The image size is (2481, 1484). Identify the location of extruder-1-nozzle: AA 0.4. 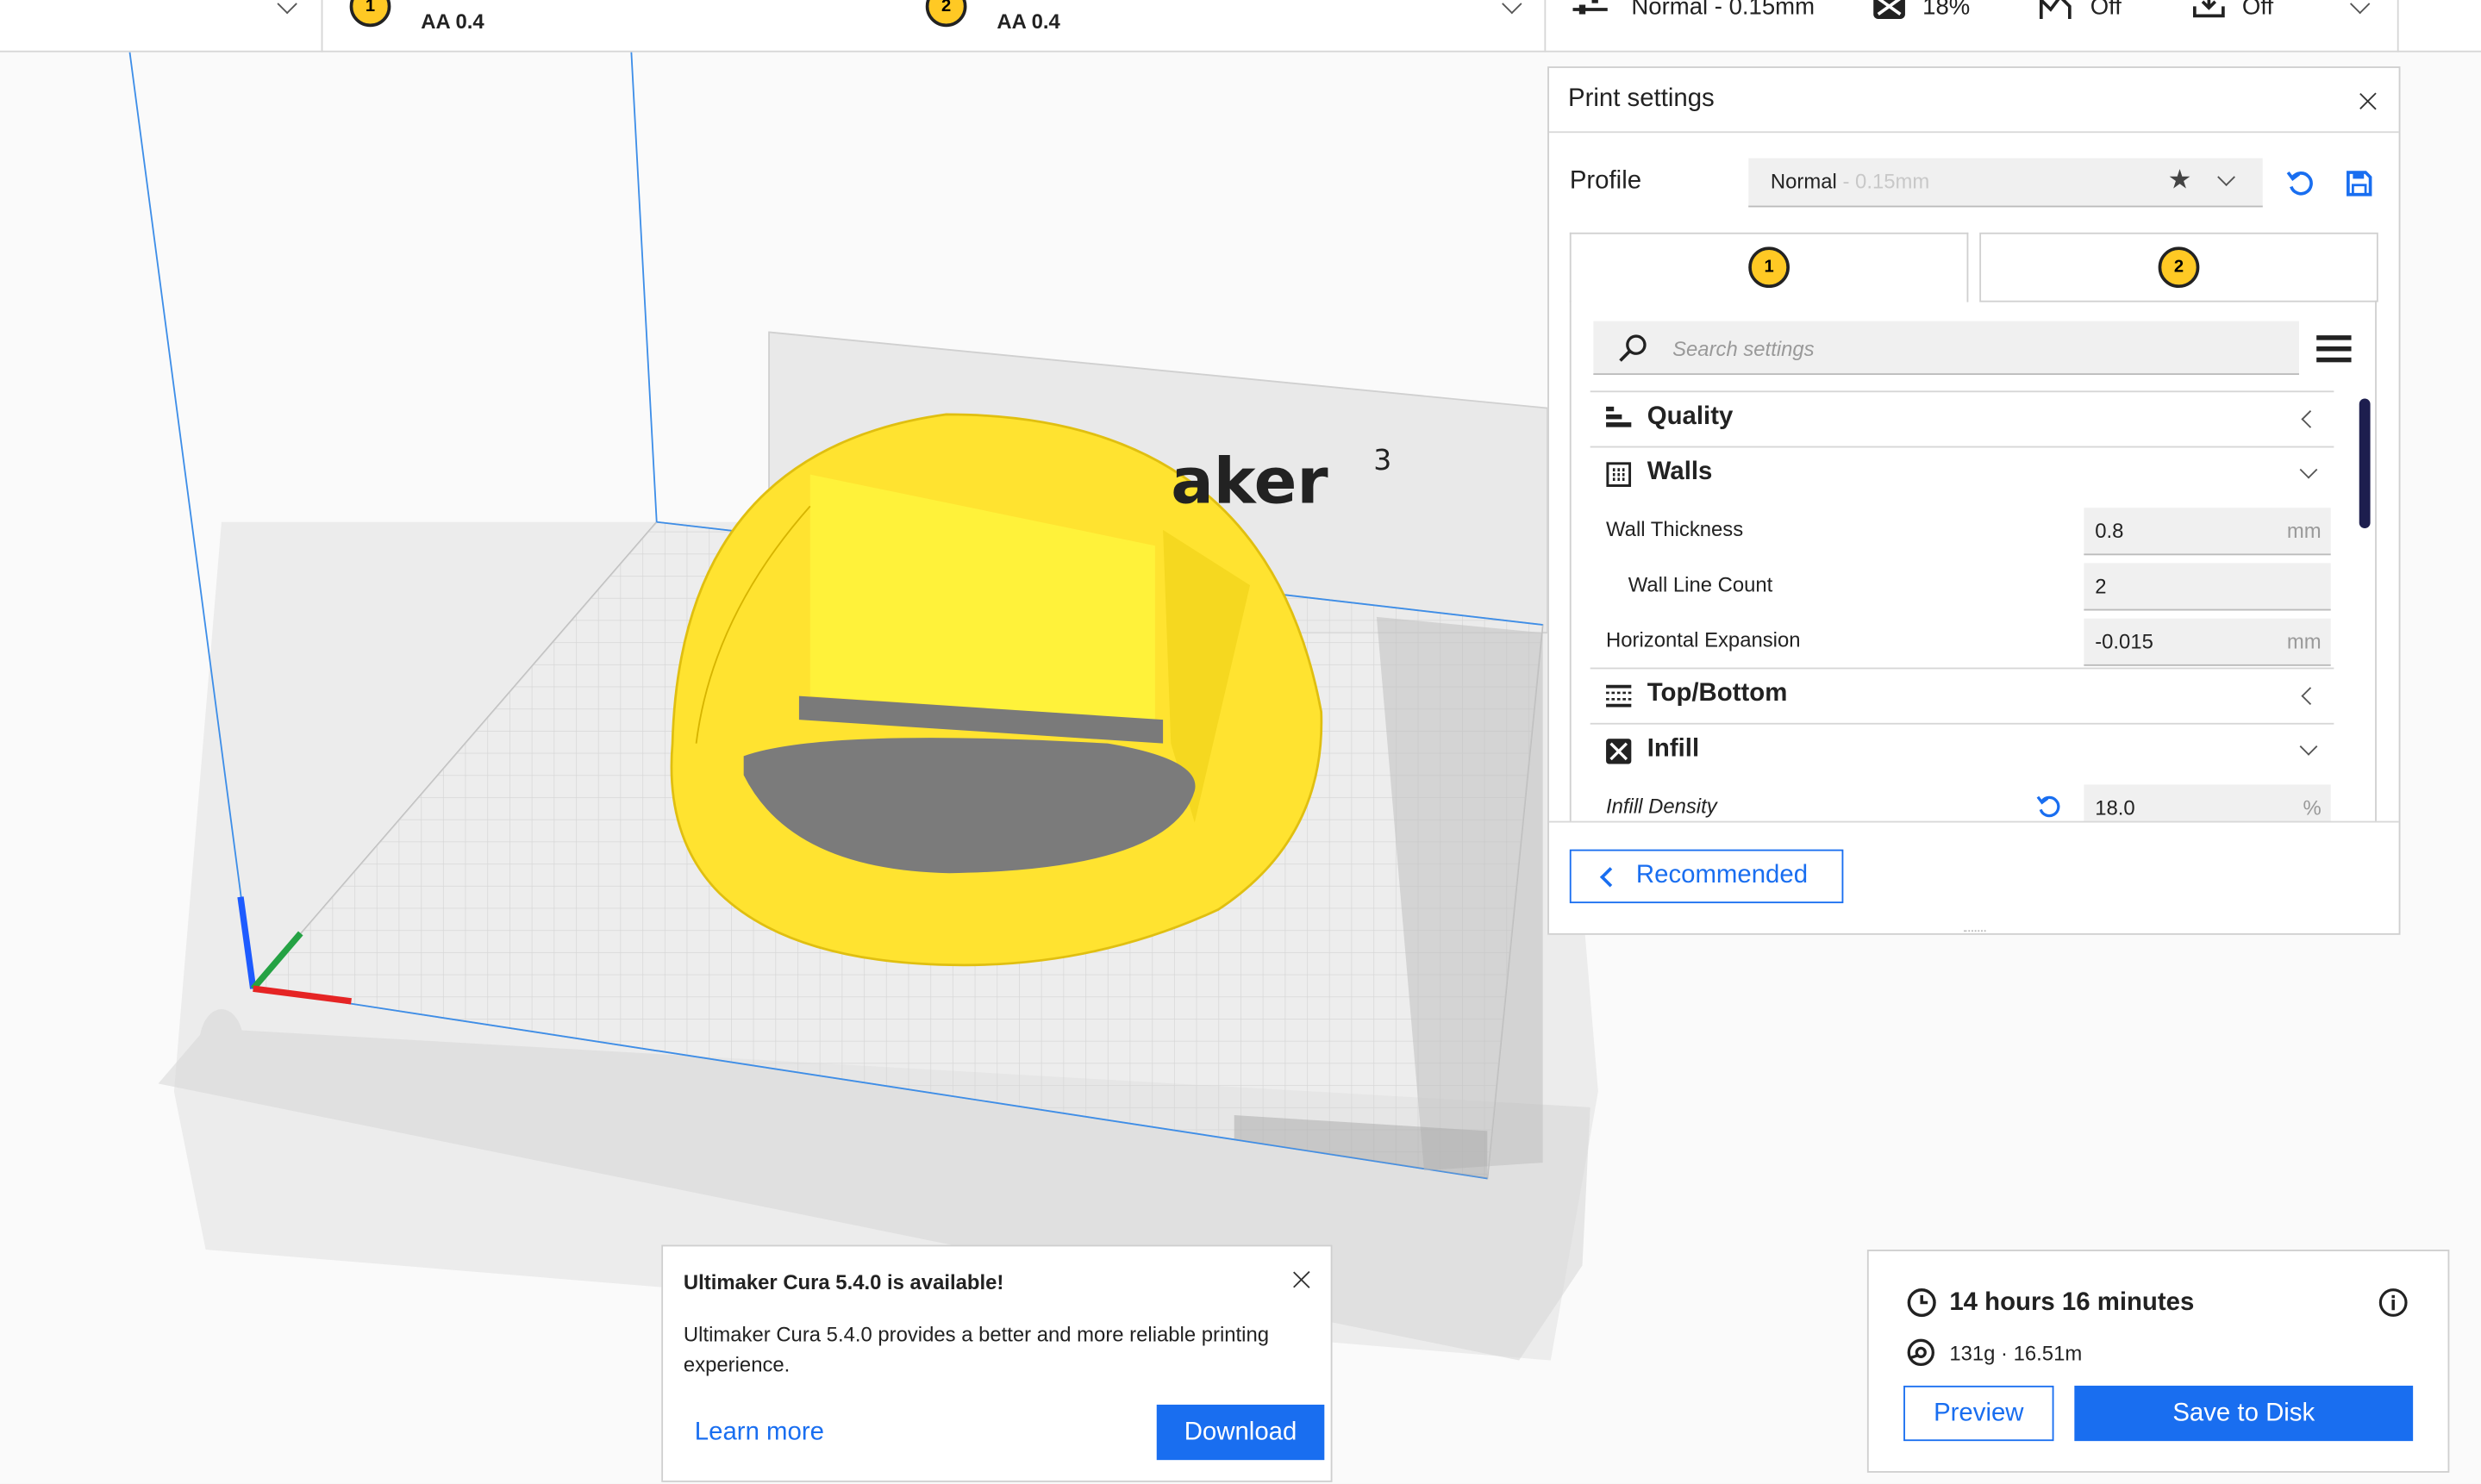
(452, 21).